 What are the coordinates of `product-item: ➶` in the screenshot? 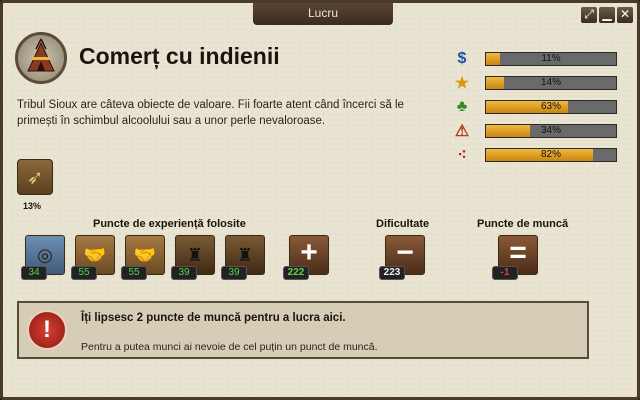 It's located at (35, 177).